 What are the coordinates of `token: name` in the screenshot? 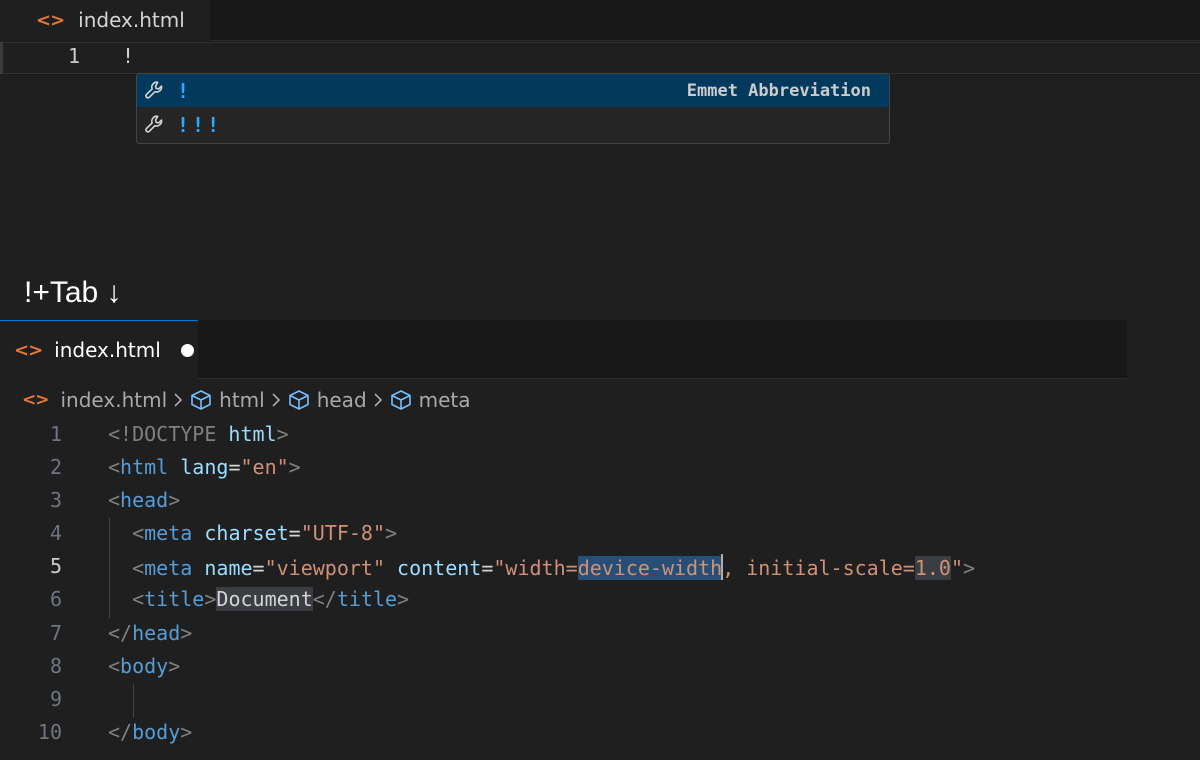 It's located at (228, 568).